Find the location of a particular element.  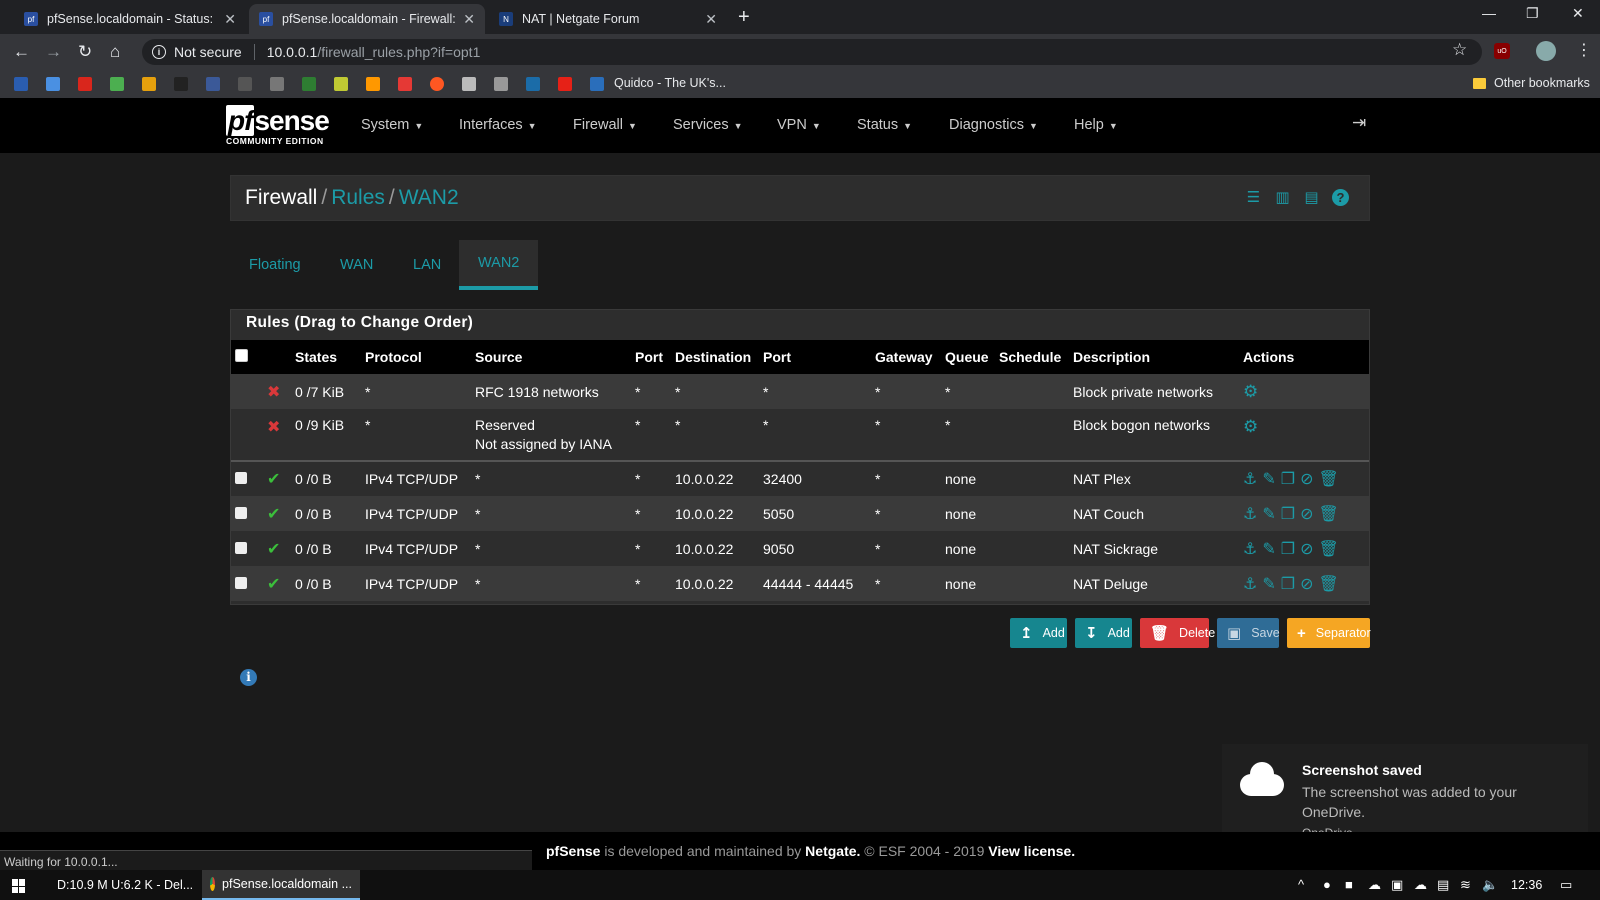

plex-bookmark-icon is located at coordinates (149, 84).